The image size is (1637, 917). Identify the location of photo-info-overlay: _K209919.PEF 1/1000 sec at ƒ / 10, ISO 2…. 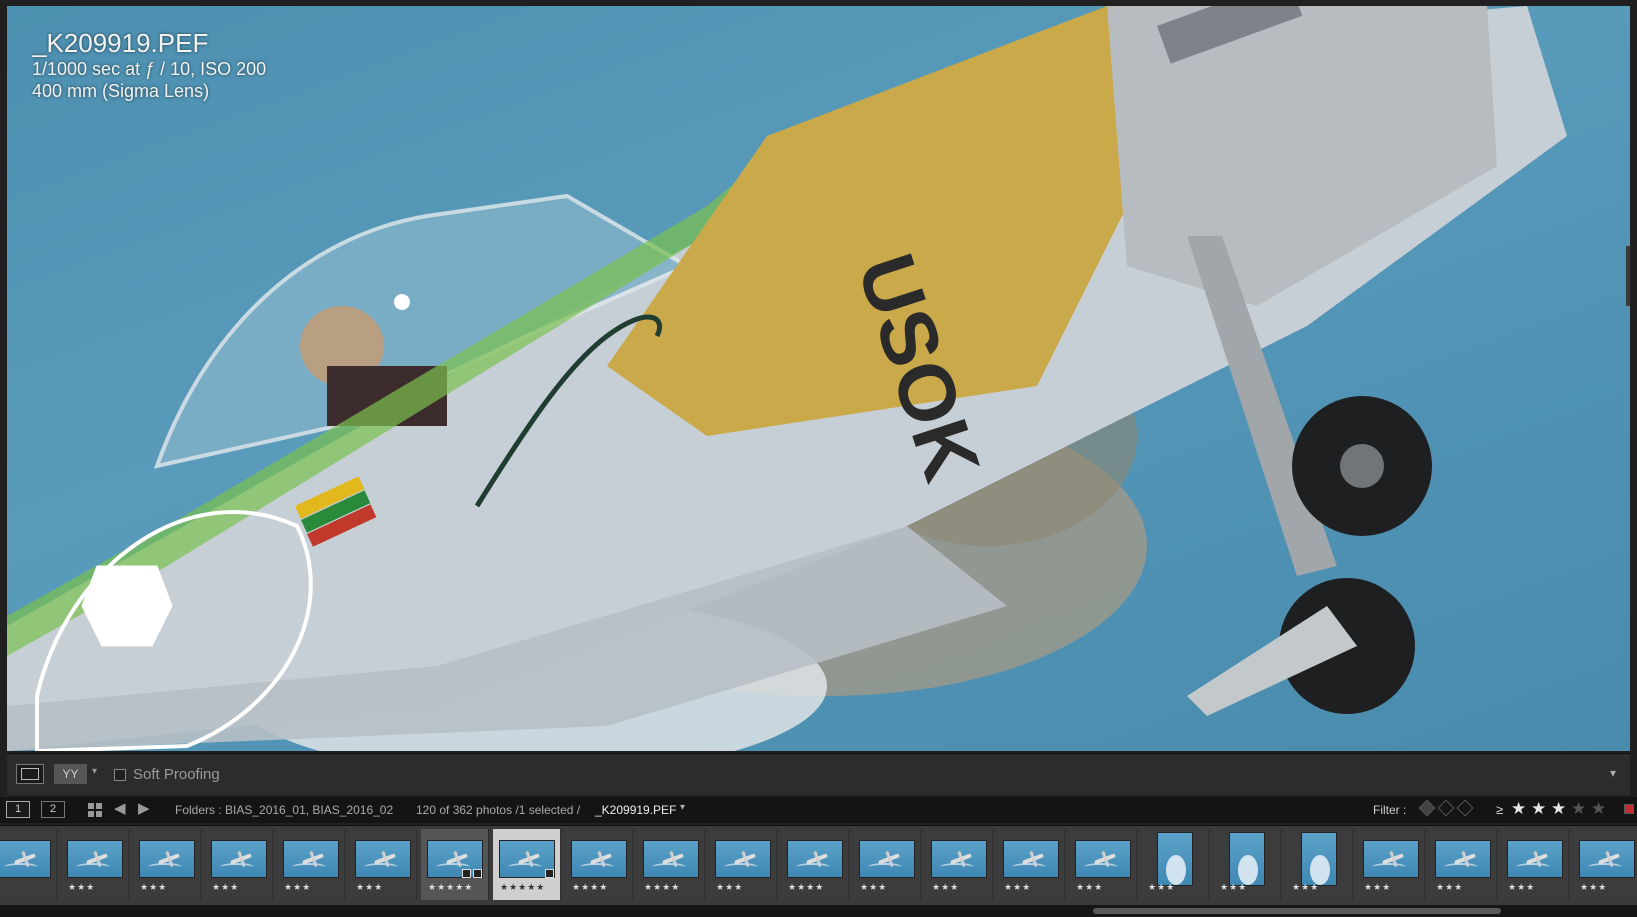
(149, 65).